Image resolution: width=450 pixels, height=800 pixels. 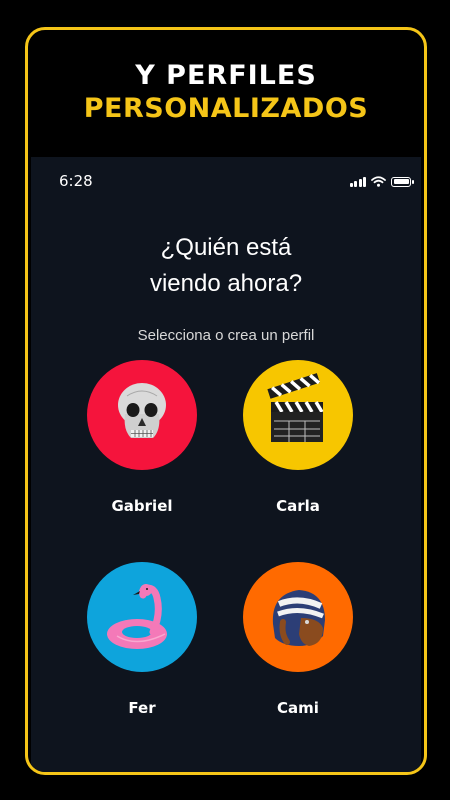 What do you see at coordinates (137, 616) in the screenshot?
I see `flamingo-float-icon` at bounding box center [137, 616].